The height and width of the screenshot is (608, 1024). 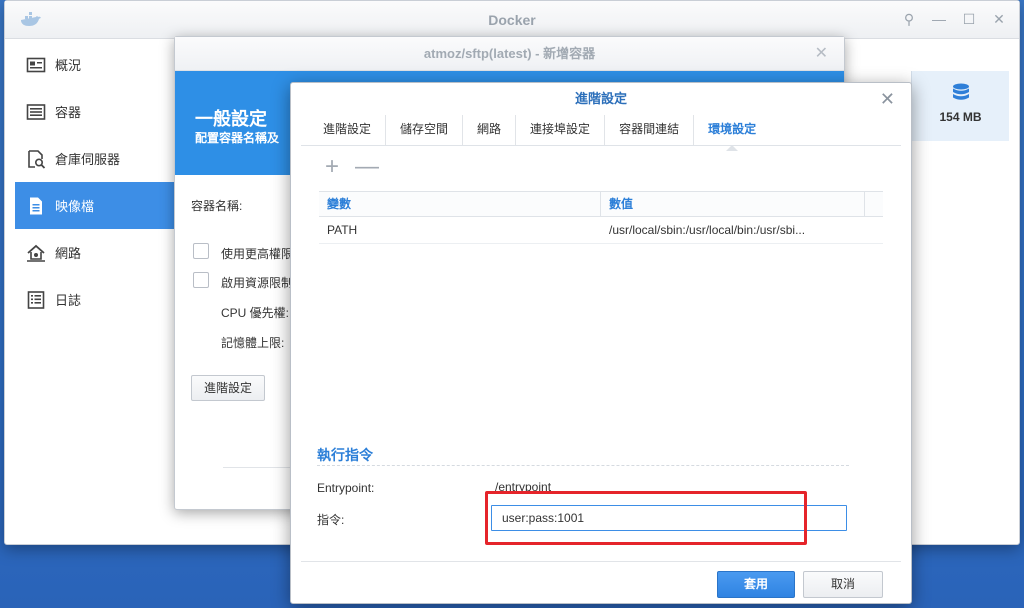 I want to click on tabs-divider, so click(x=601, y=145).